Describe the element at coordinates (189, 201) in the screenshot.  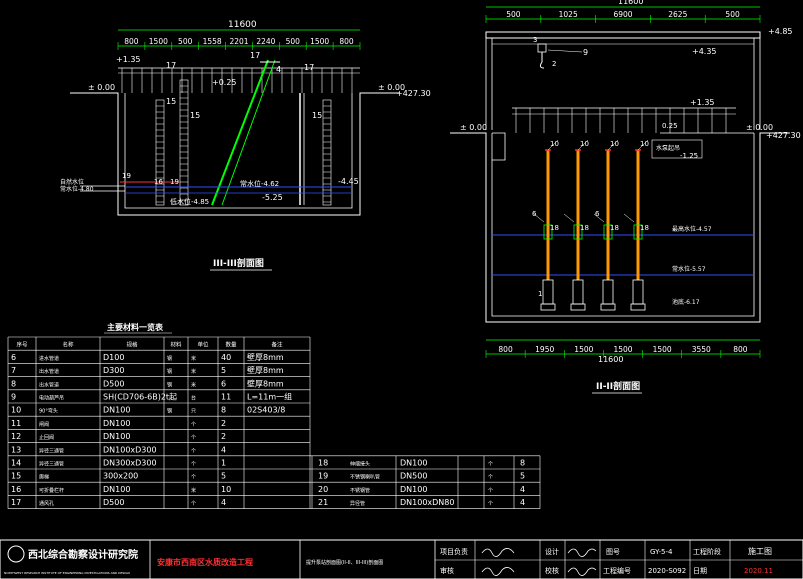
I see `level-bottom: 低水位-4.85` at that location.